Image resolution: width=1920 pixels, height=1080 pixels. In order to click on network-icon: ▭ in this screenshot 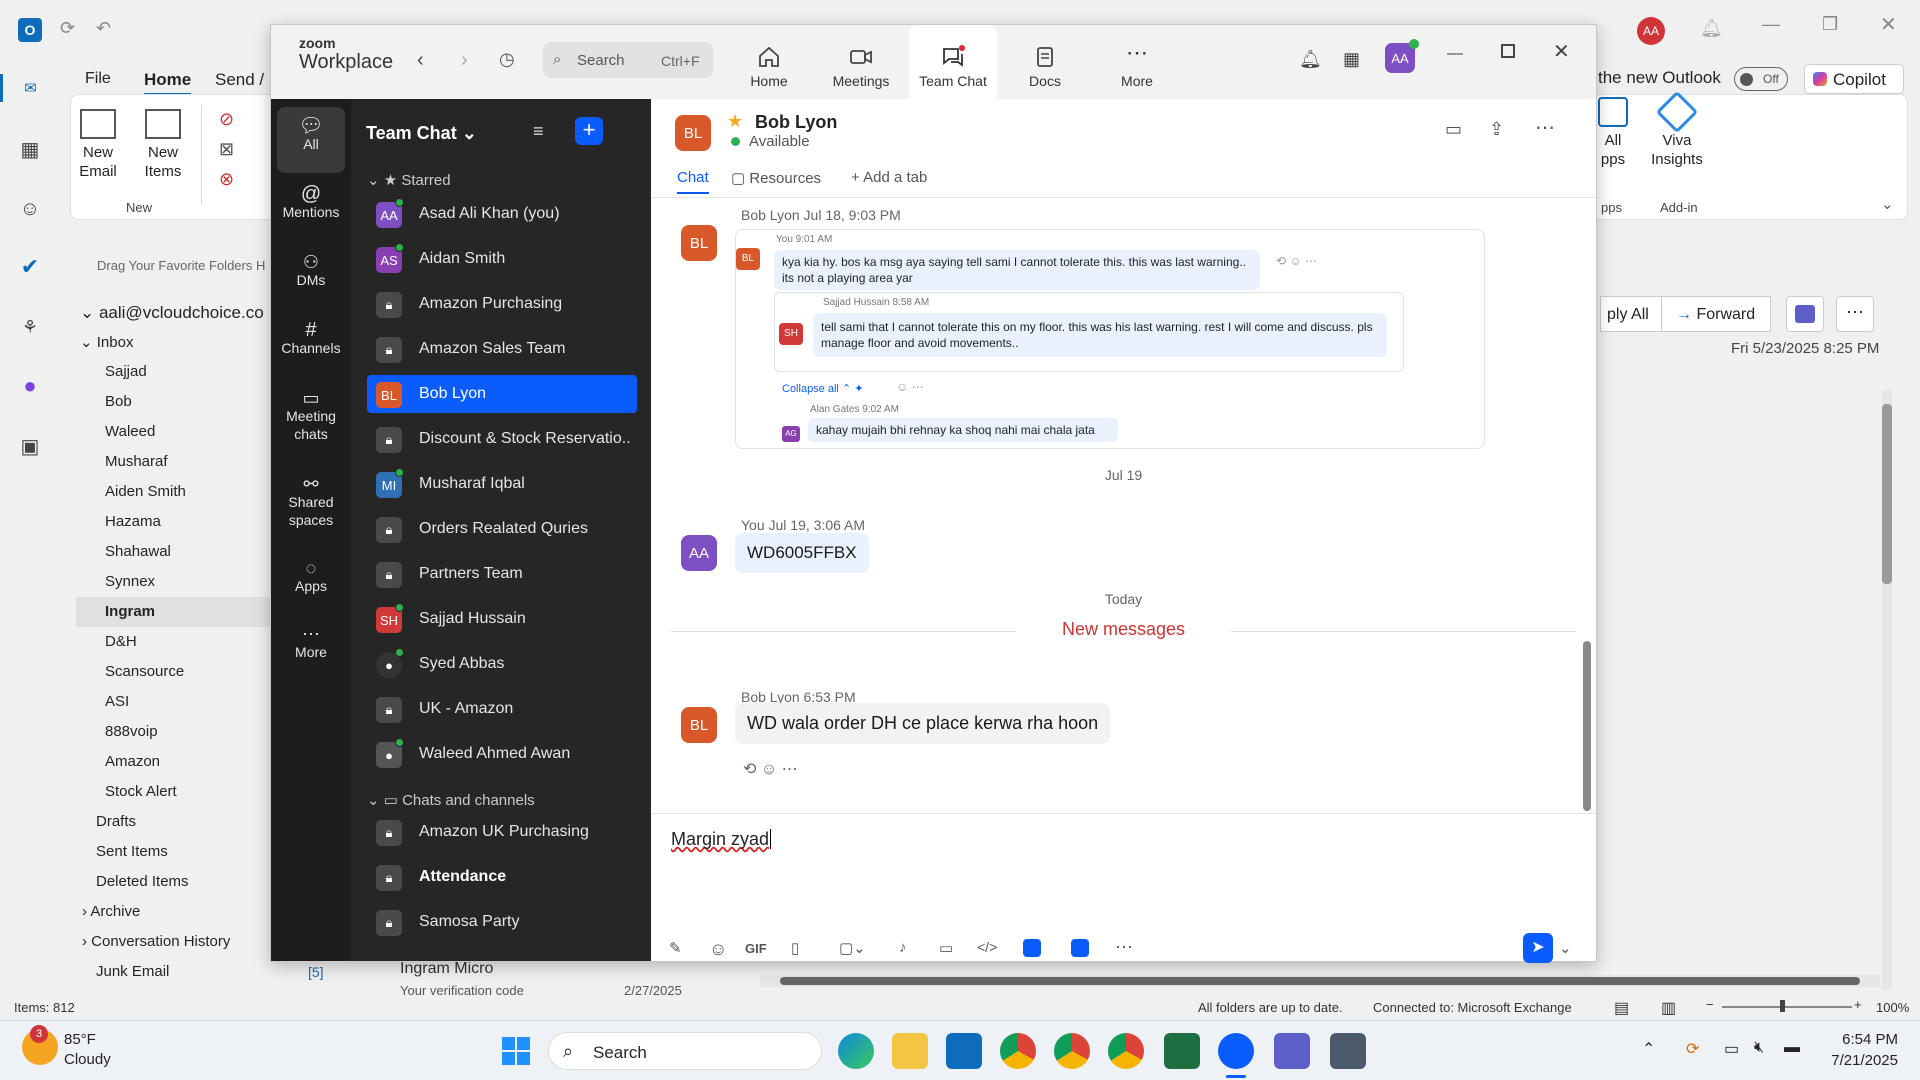, I will do `click(1731, 1049)`.